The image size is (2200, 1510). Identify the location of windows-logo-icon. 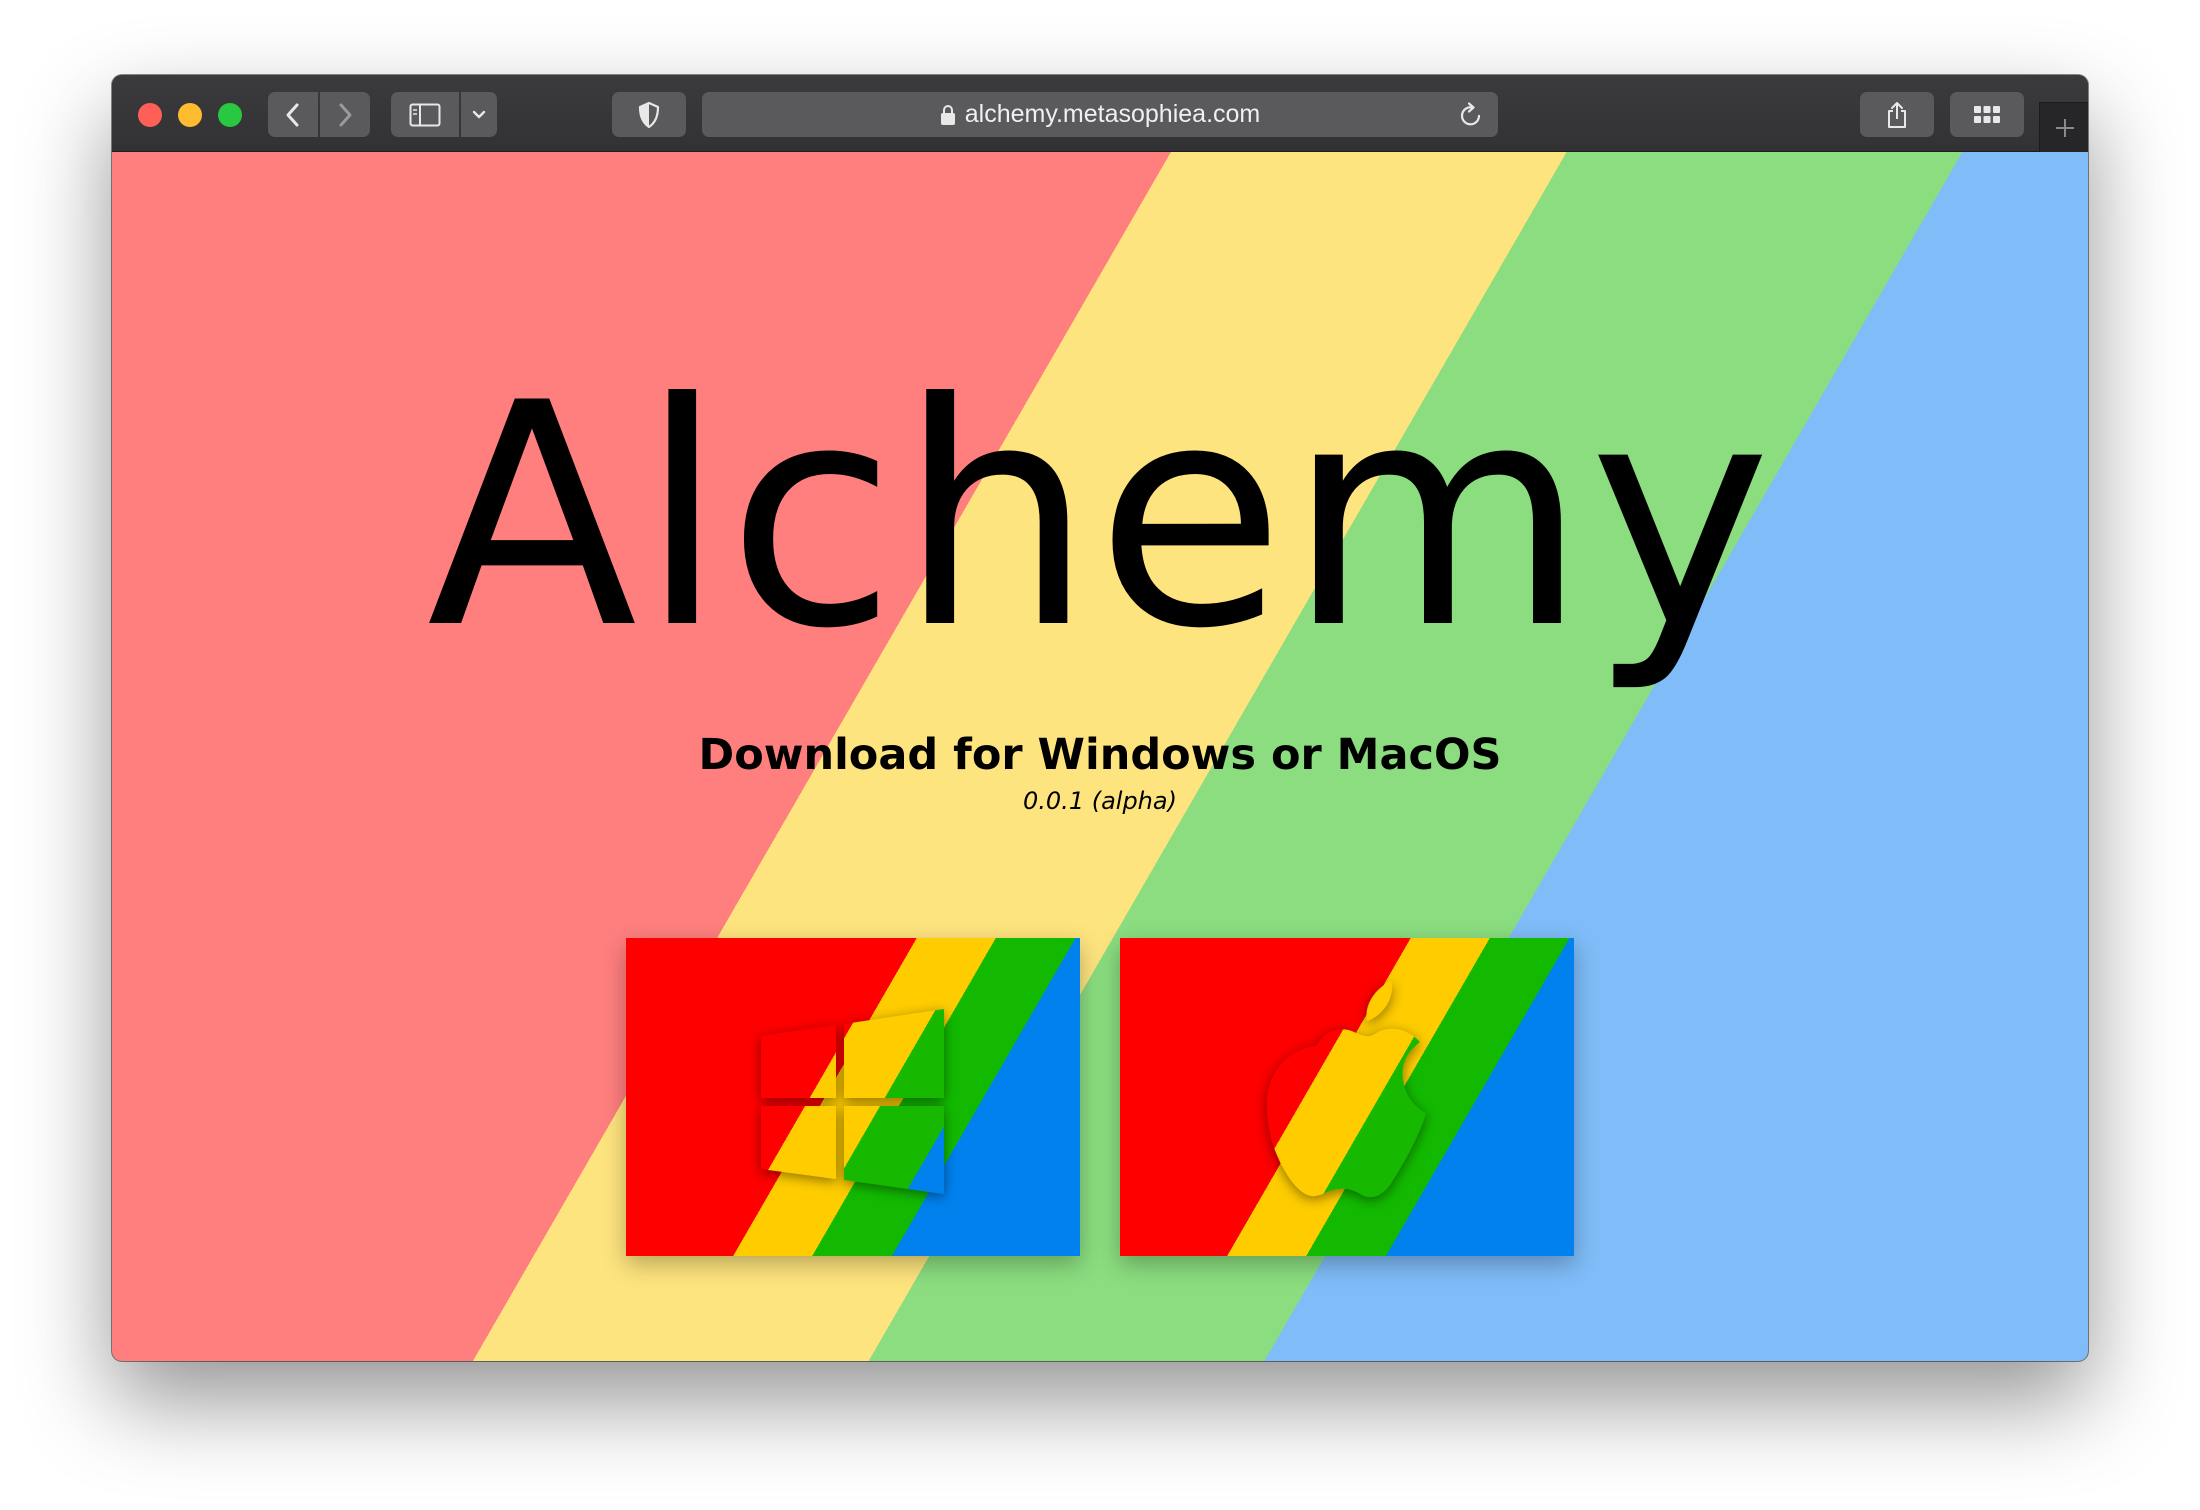
(852, 1101).